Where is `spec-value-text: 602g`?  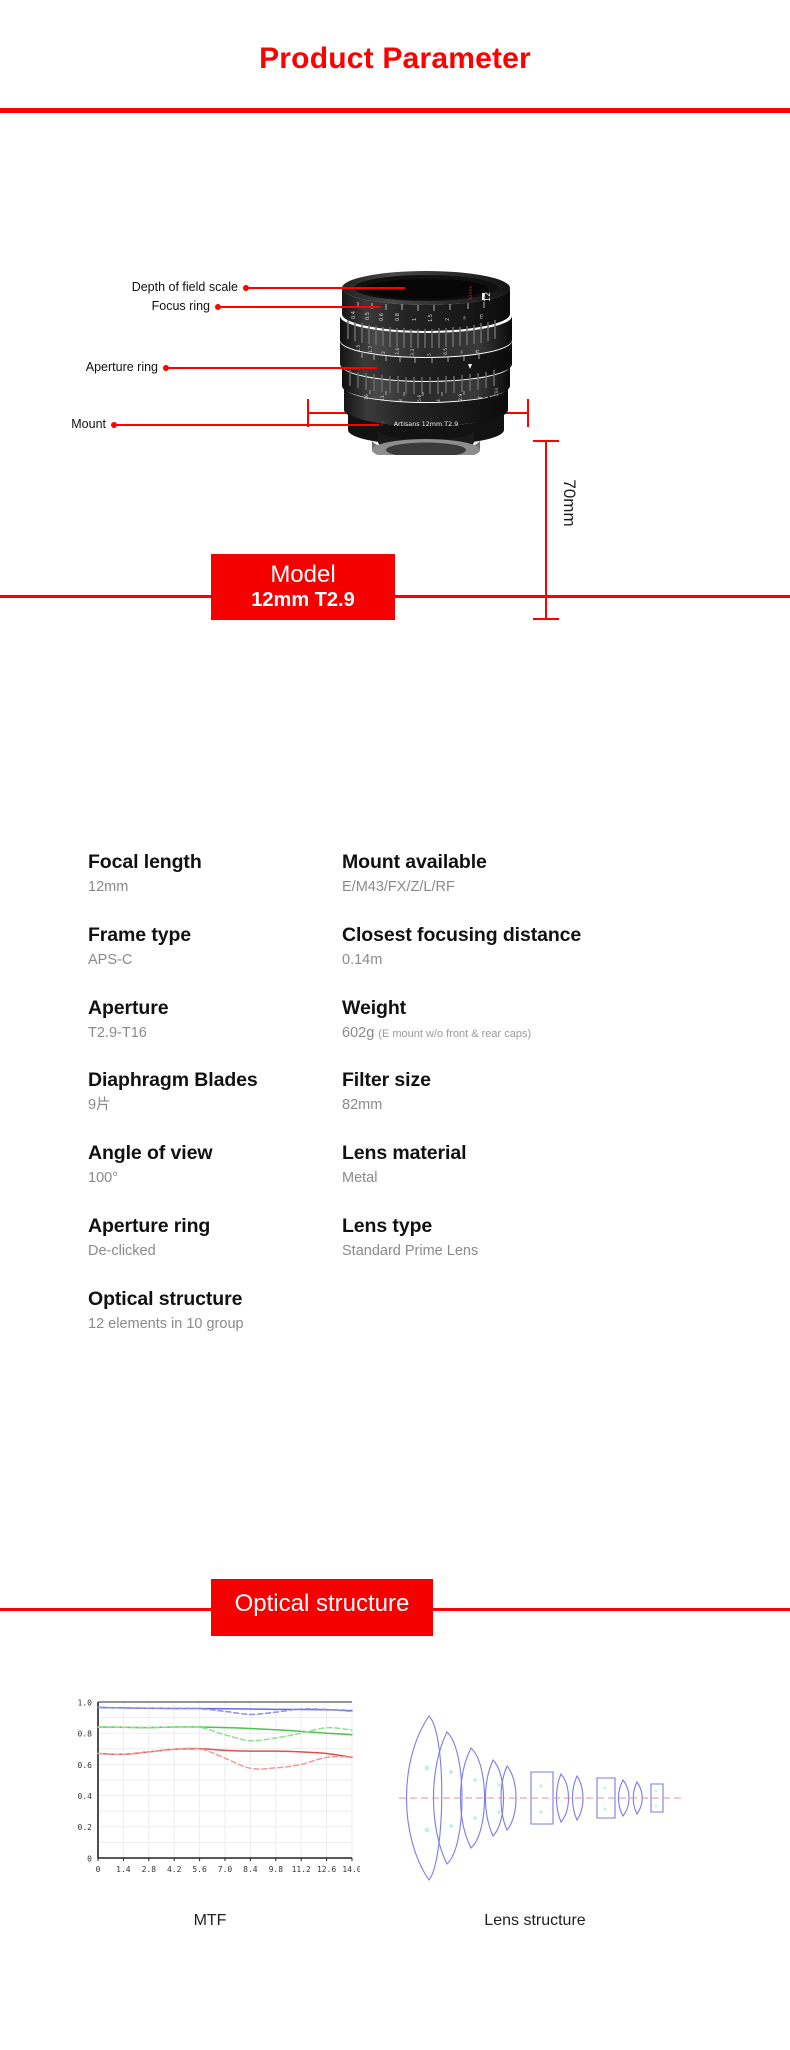 spec-value-text: 602g is located at coordinates (358, 1032).